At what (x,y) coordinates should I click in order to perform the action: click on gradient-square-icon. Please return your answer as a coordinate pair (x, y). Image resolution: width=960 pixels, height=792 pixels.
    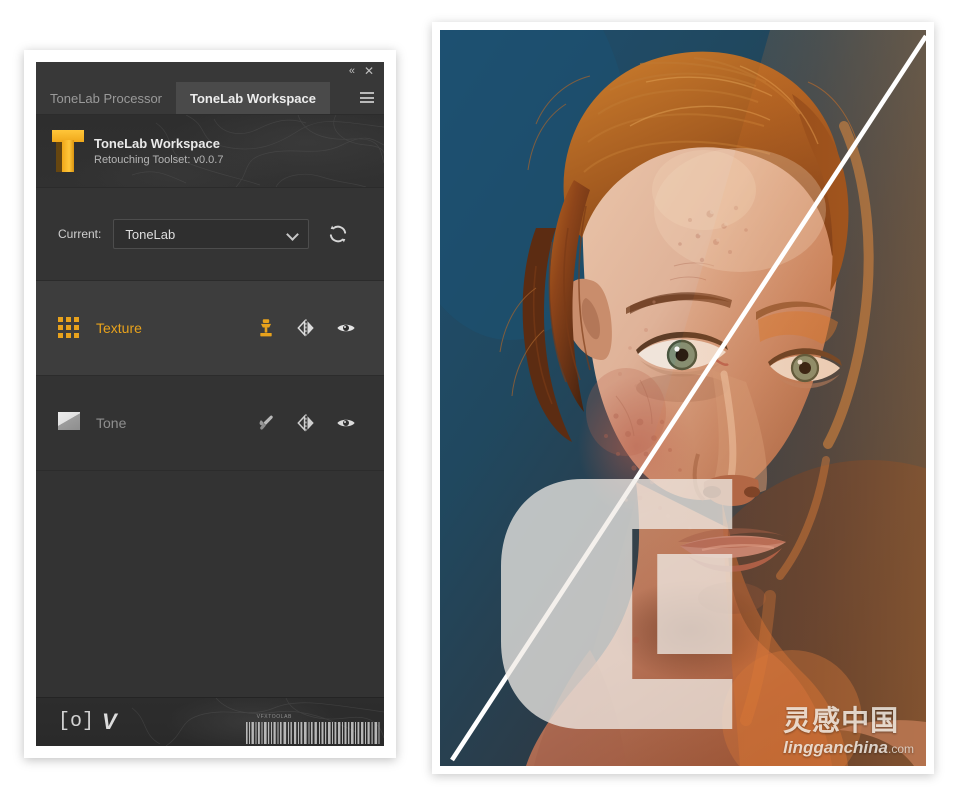
    Looking at the image, I should click on (69, 423).